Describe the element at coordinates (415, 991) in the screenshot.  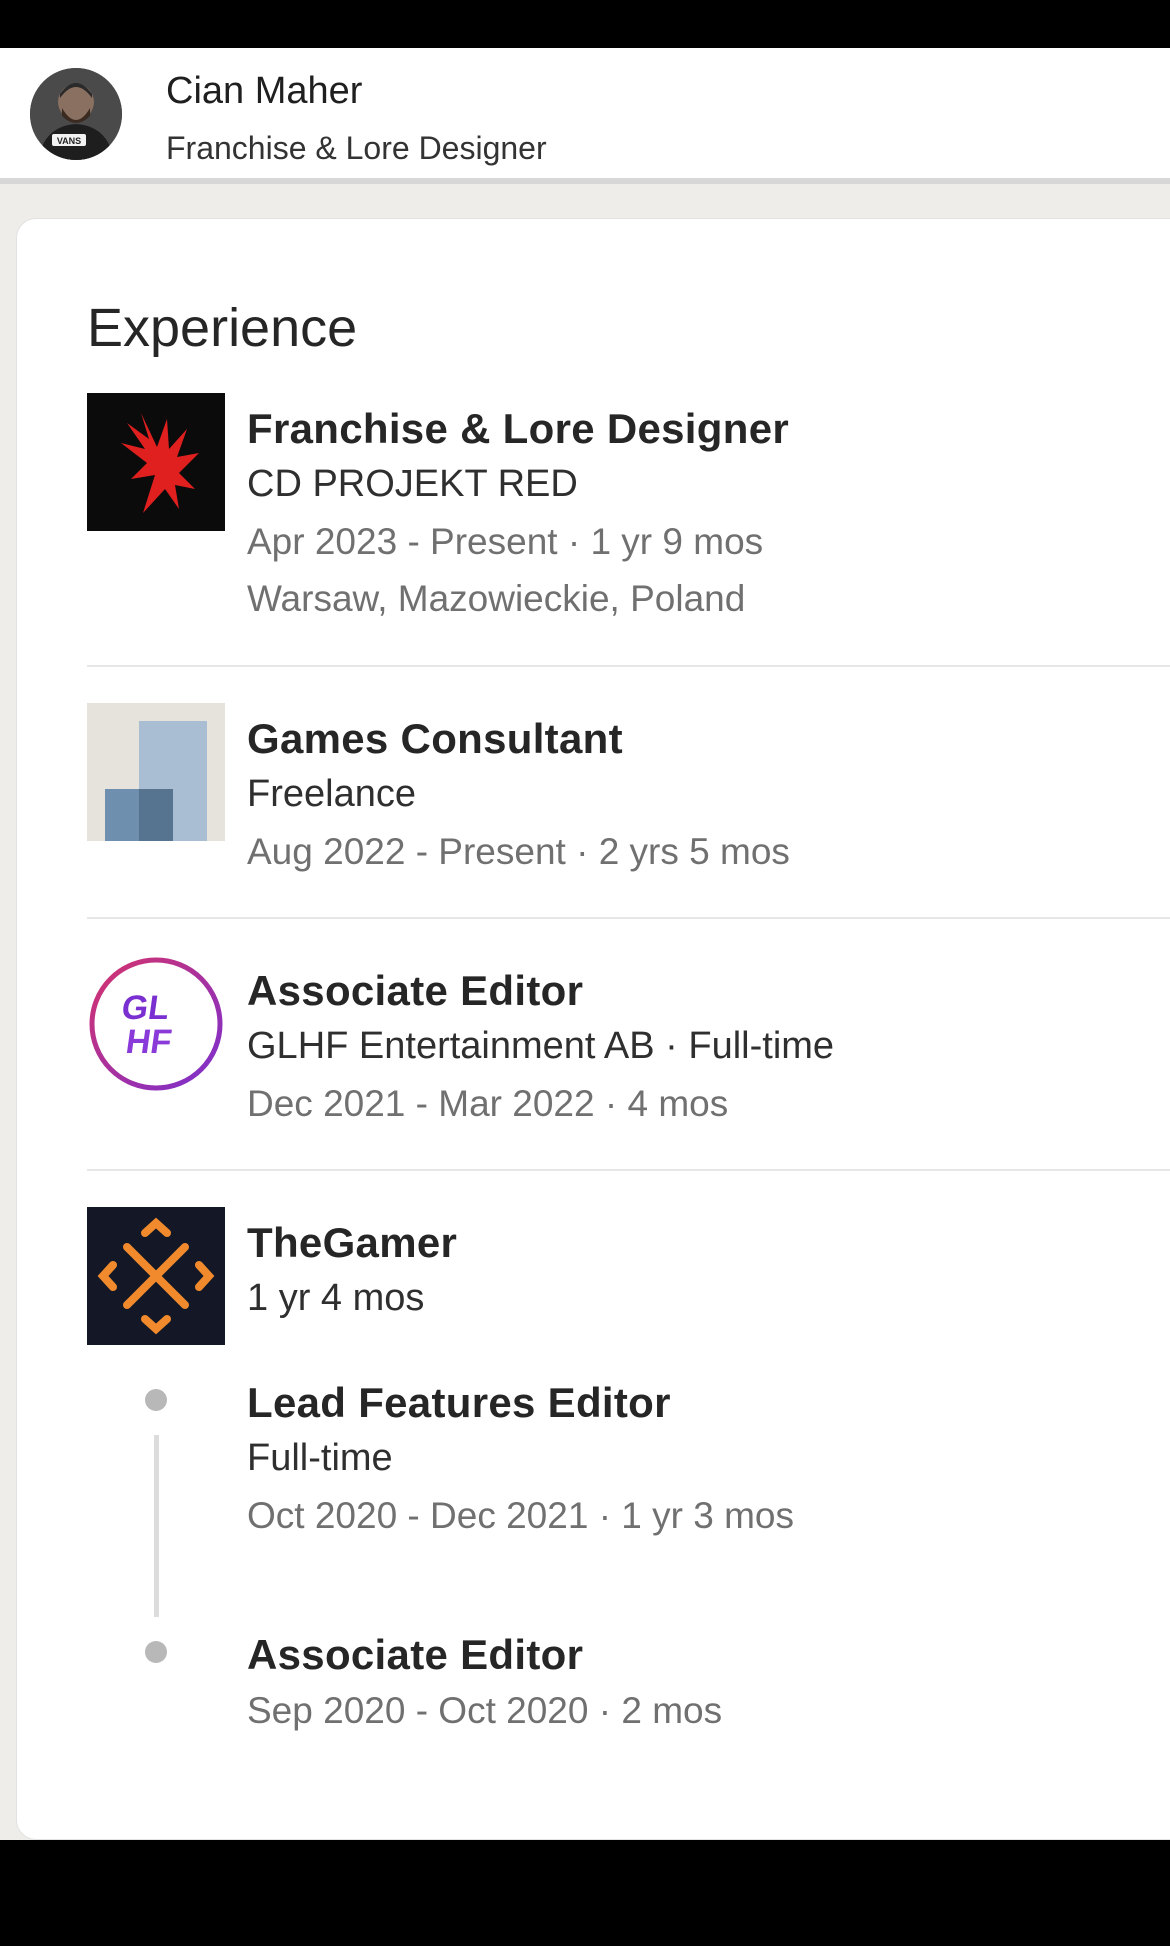
I see `job-title: Associate Editor` at that location.